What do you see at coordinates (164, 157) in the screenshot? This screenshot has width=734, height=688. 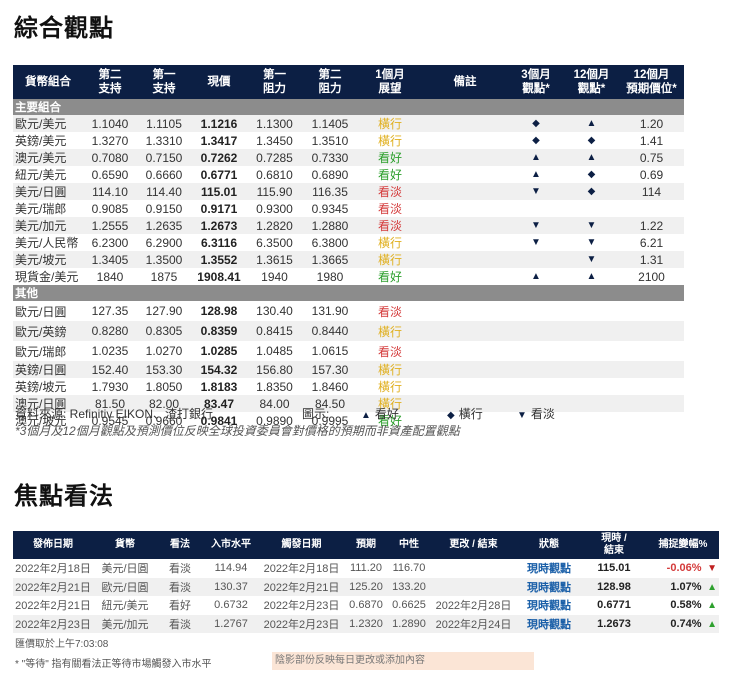 I see `cell-s1: 0.7150` at bounding box center [164, 157].